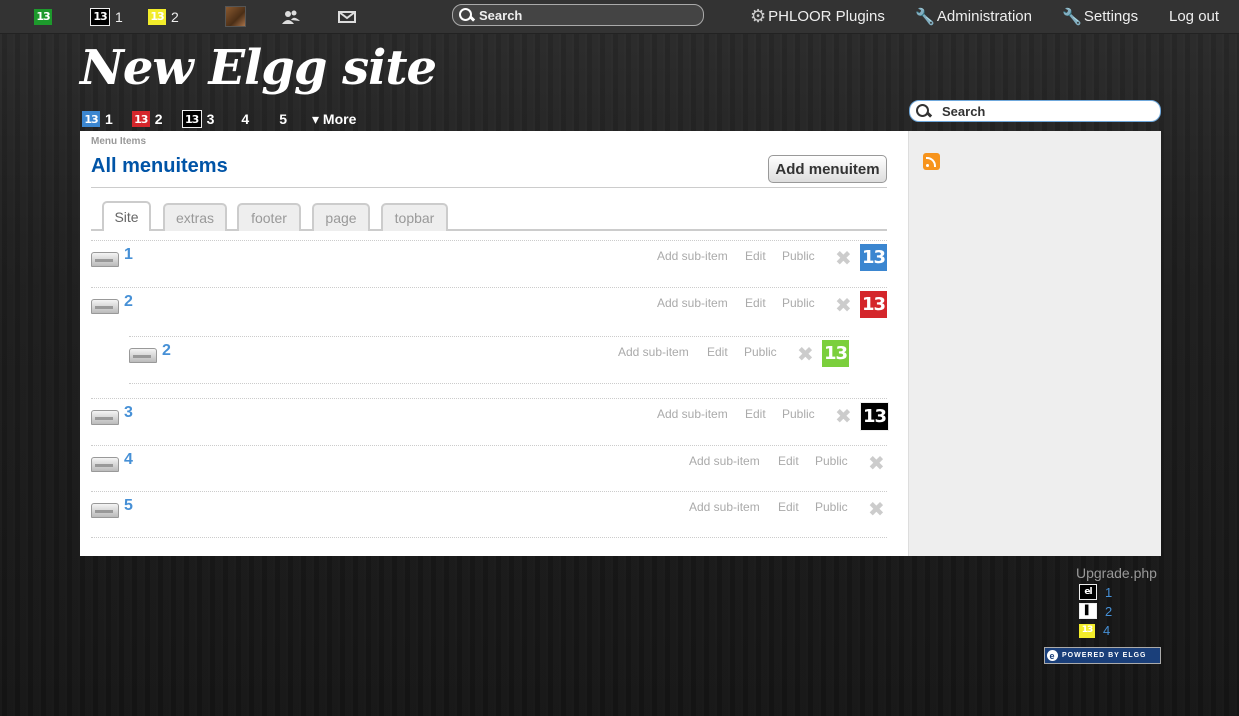 The width and height of the screenshot is (1239, 716). I want to click on site-menu-item-1: 13 1, so click(97, 119).